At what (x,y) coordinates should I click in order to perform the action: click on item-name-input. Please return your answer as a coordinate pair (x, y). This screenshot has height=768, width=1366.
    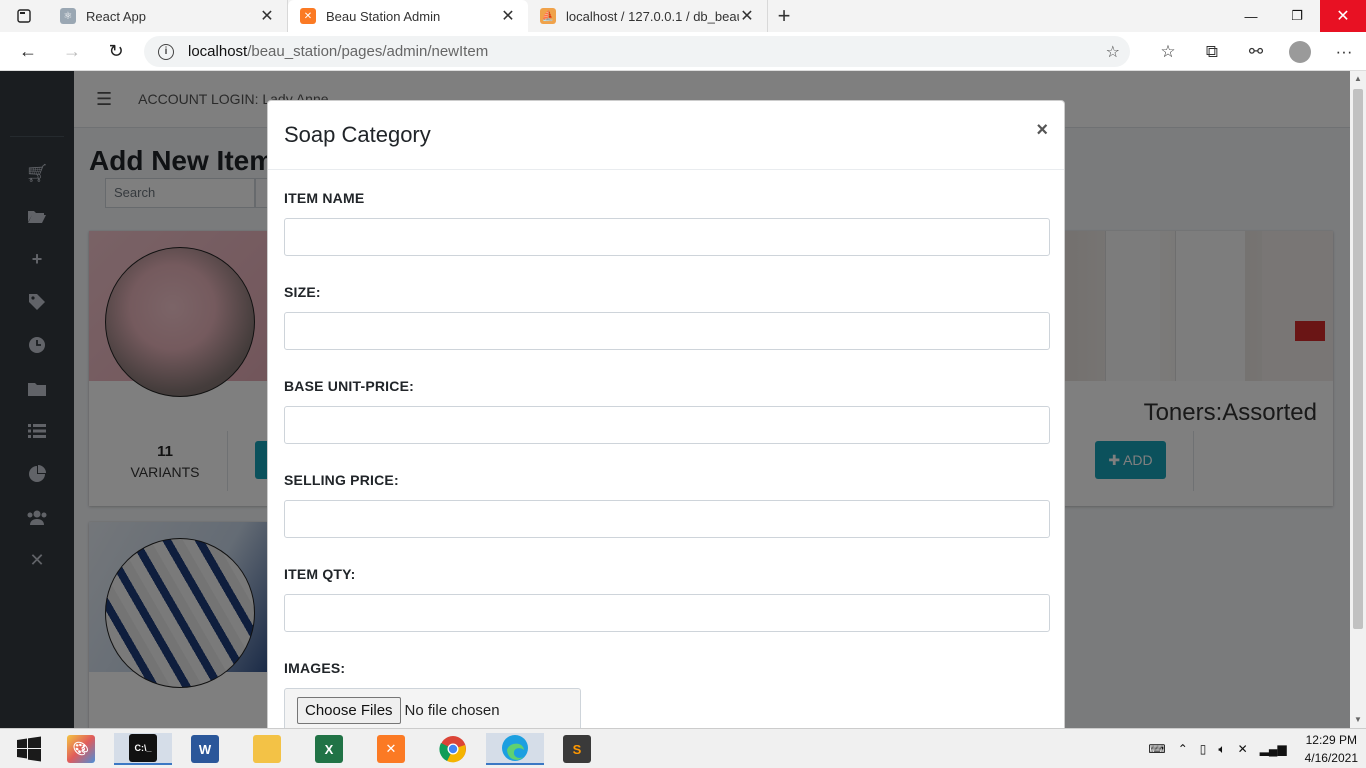
    Looking at the image, I should click on (667, 237).